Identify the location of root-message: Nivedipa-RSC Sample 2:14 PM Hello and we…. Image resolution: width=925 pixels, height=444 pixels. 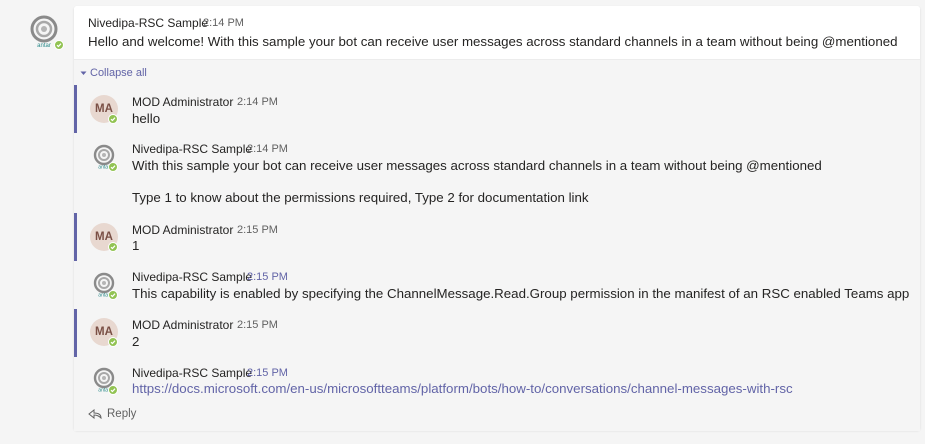
(497, 32).